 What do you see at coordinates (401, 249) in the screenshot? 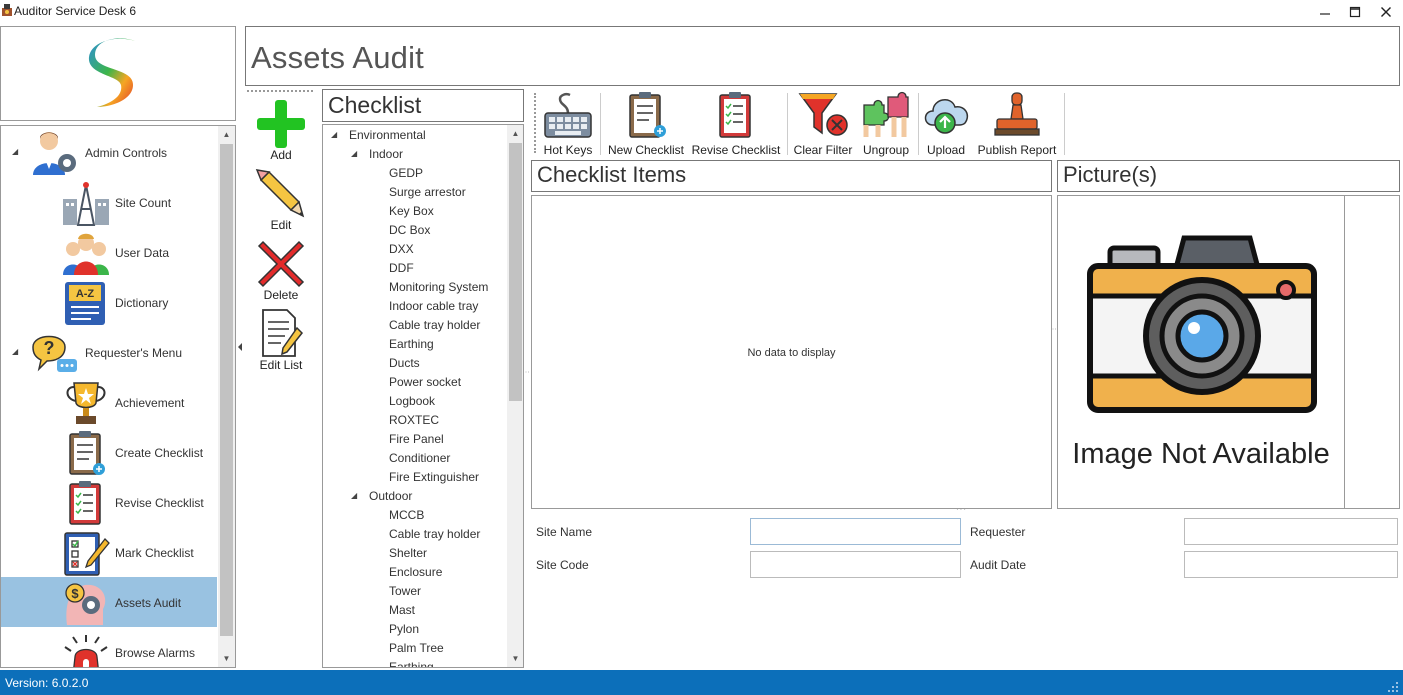
I see `tree-leaf: DXX` at bounding box center [401, 249].